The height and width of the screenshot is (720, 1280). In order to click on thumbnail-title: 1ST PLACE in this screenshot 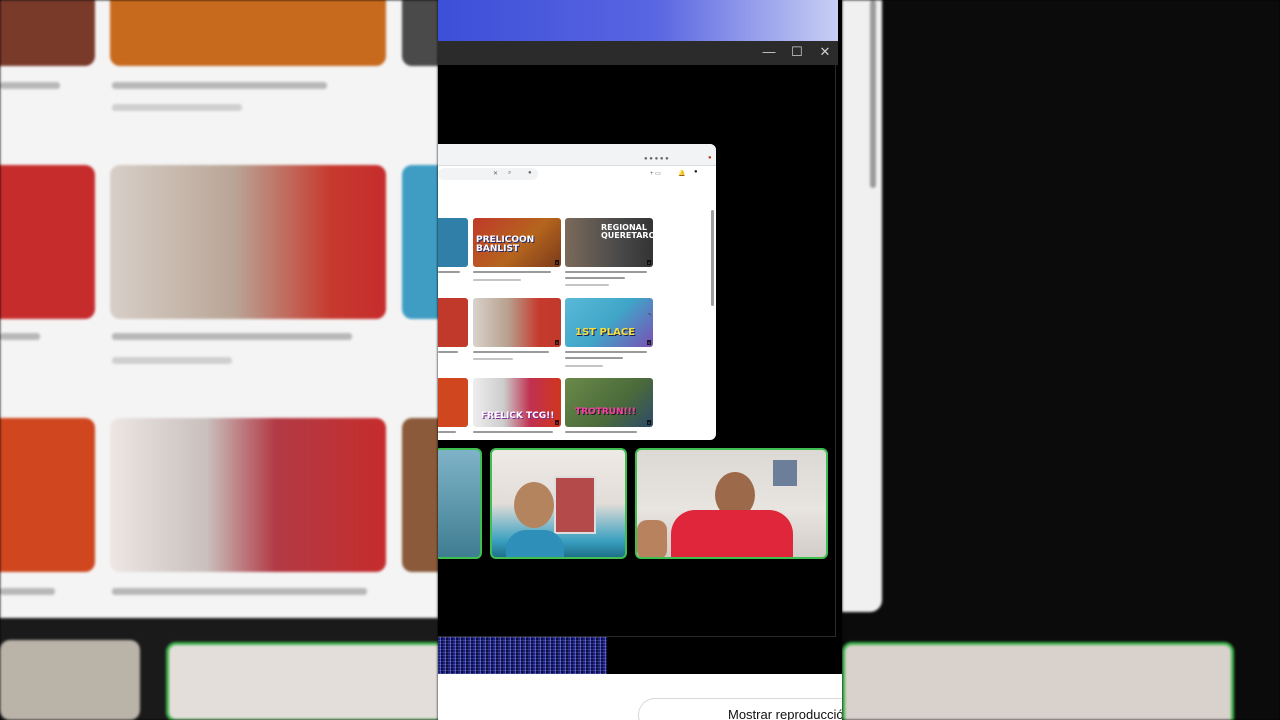, I will do `click(605, 332)`.